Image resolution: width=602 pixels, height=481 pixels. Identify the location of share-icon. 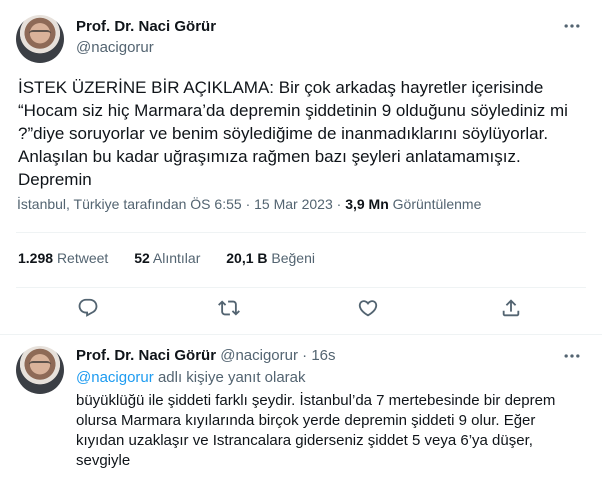
(511, 308).